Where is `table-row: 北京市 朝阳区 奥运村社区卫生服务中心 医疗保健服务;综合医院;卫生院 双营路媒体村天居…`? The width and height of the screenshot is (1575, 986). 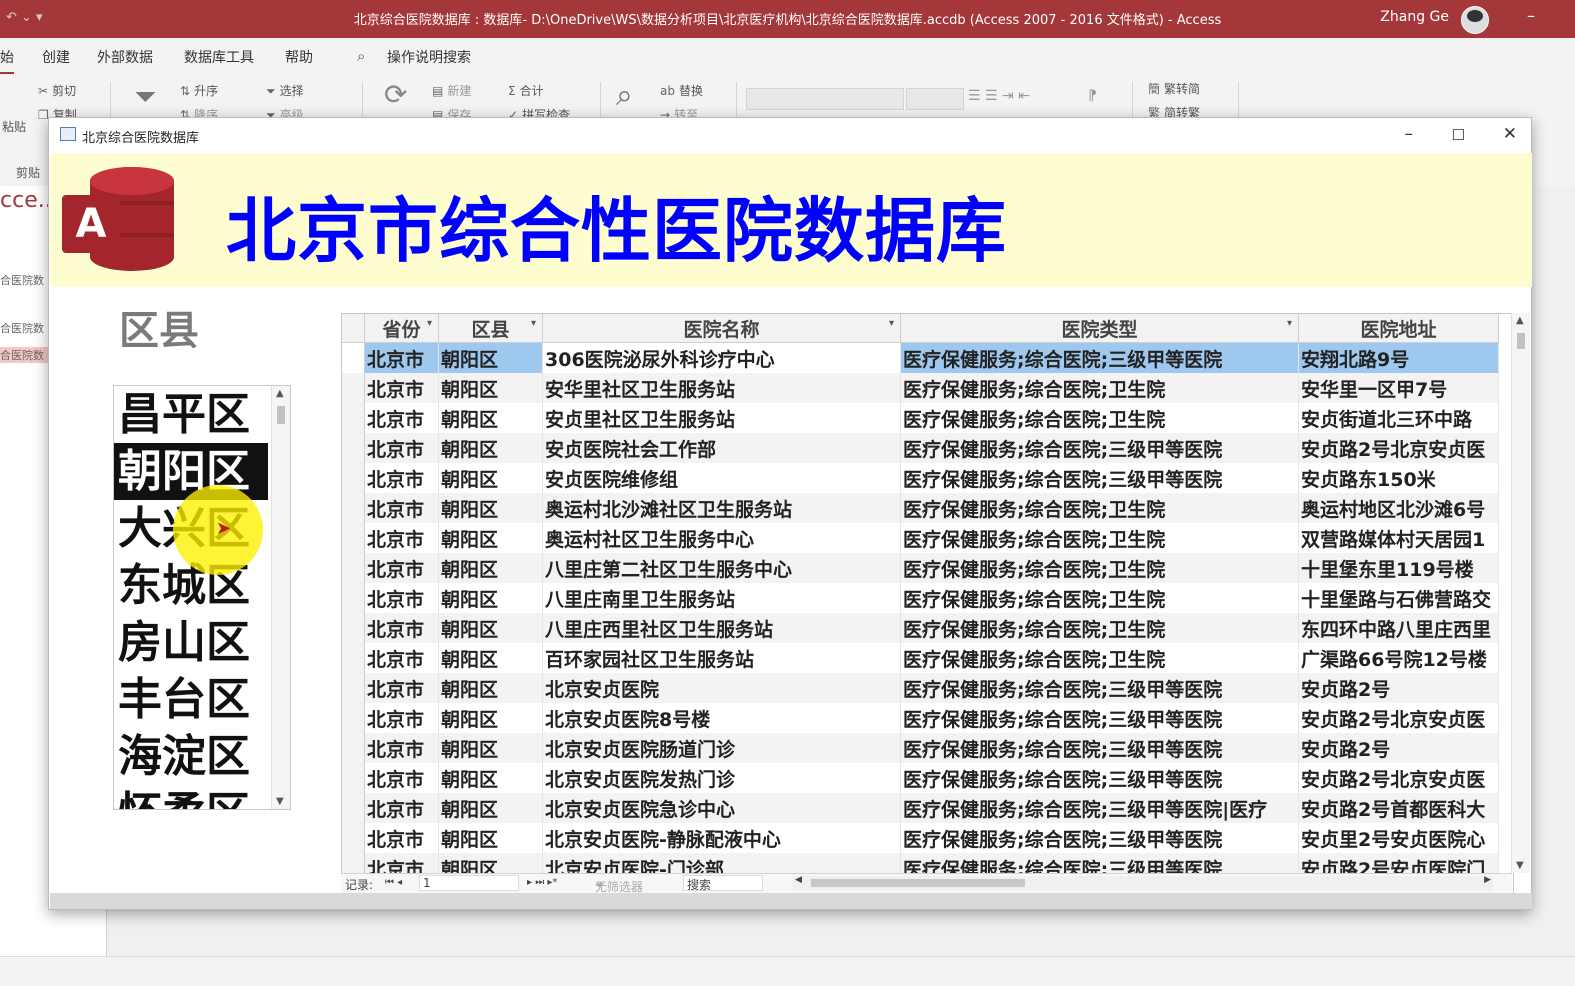
table-row: 北京市 朝阳区 奥运村社区卫生服务中心 医疗保健服务;综合医院;卫生院 双营路媒体村天居… is located at coordinates (920, 538).